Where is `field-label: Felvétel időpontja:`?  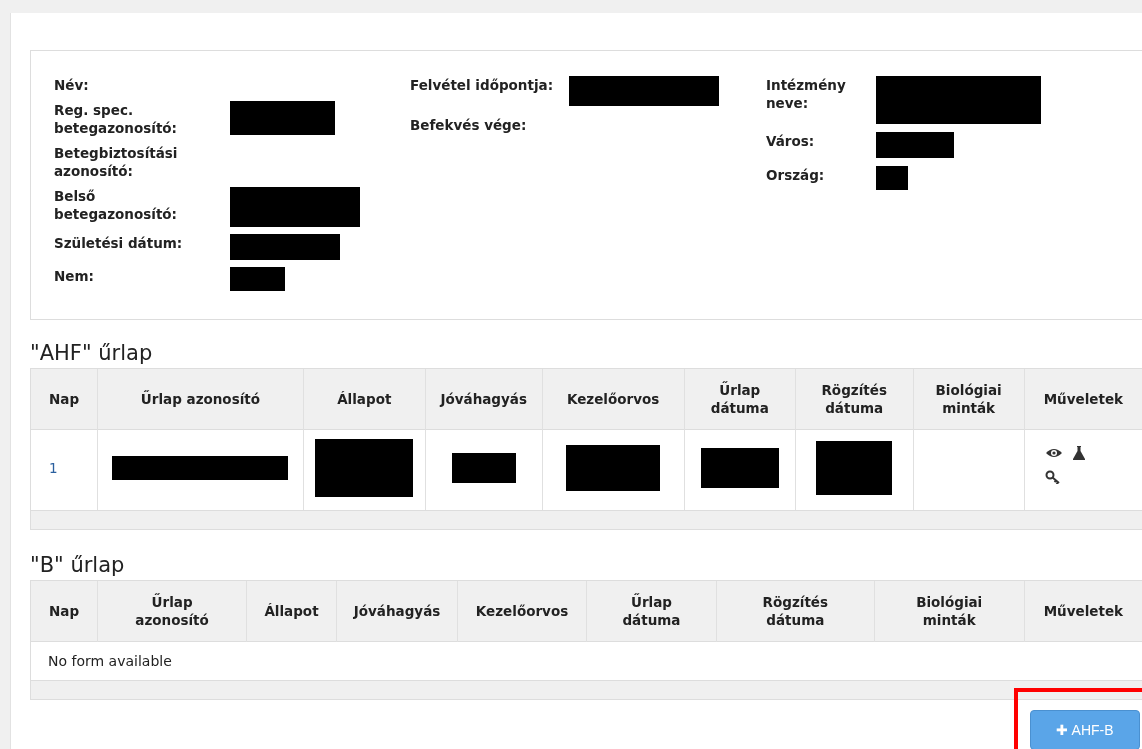 field-label: Felvétel időpontja: is located at coordinates (482, 85).